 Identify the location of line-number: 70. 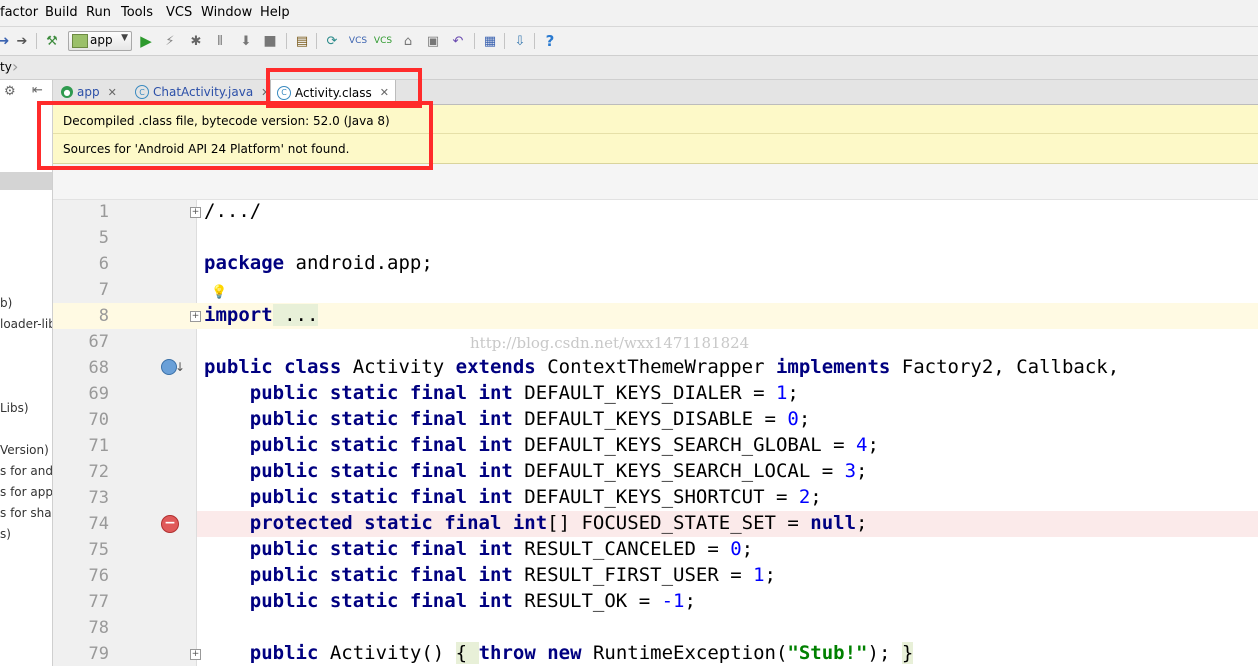
(98, 420).